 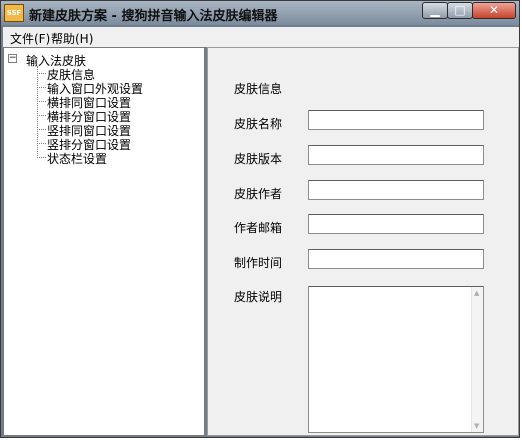 What do you see at coordinates (258, 263) in the screenshot?
I see `creation-date-label: 制作时间` at bounding box center [258, 263].